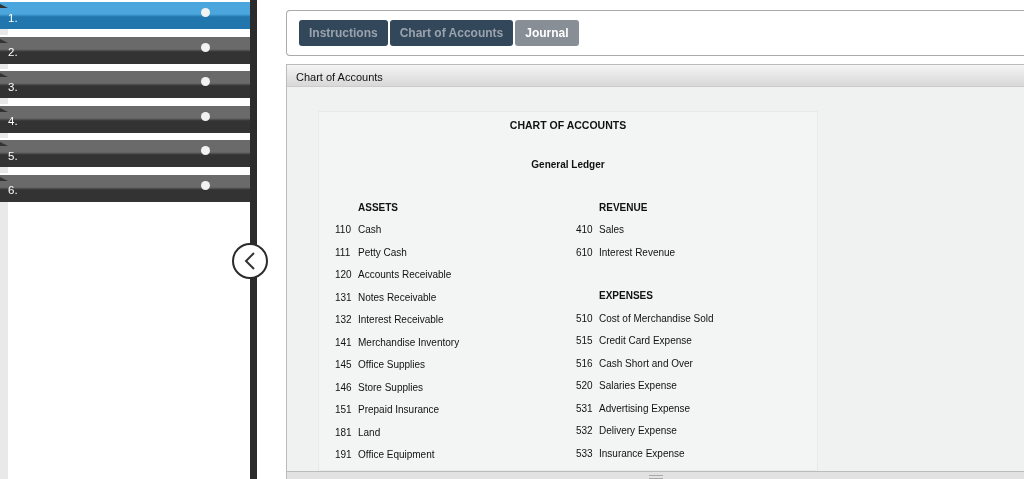  I want to click on account-name: Notes Receivable, so click(397, 297).